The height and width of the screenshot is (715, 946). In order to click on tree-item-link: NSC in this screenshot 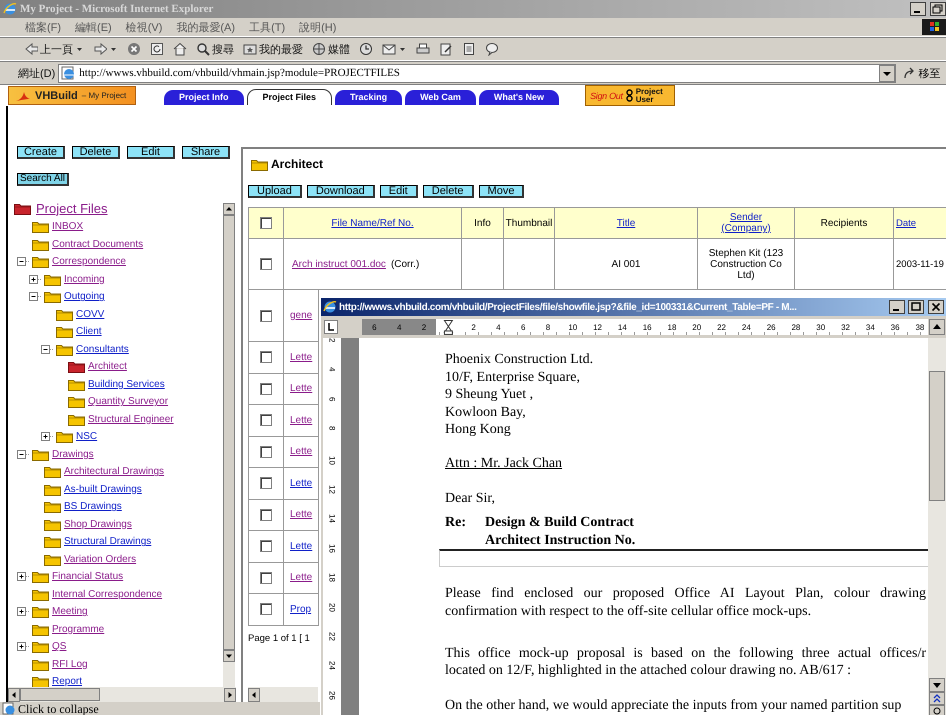, I will do `click(87, 436)`.